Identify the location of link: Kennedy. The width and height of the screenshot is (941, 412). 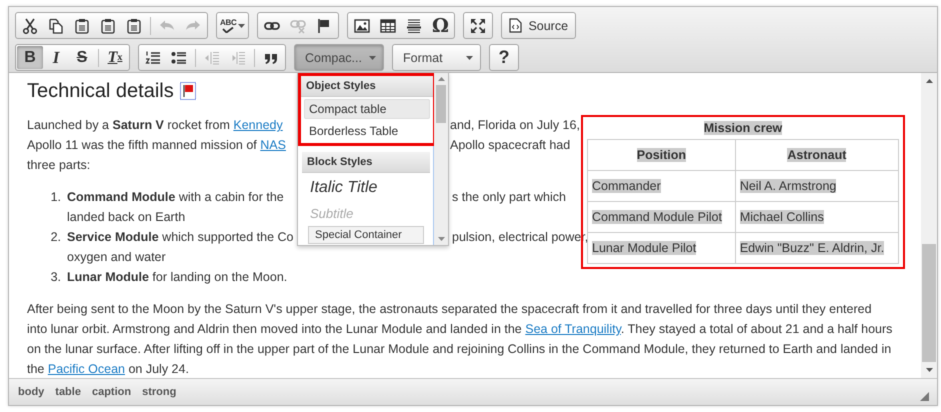
(258, 125).